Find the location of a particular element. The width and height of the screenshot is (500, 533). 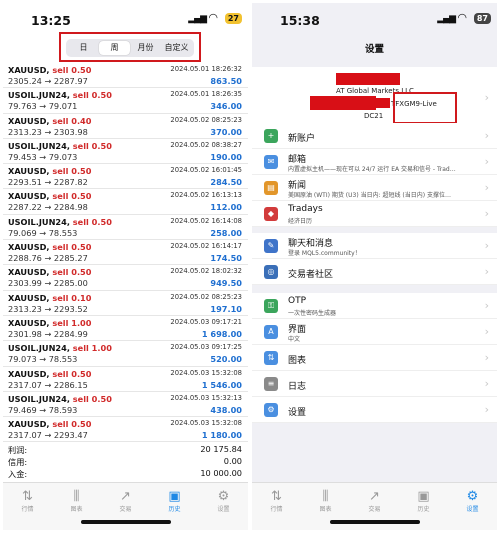

deposit-value: 10 000.00 is located at coordinates (221, 473).